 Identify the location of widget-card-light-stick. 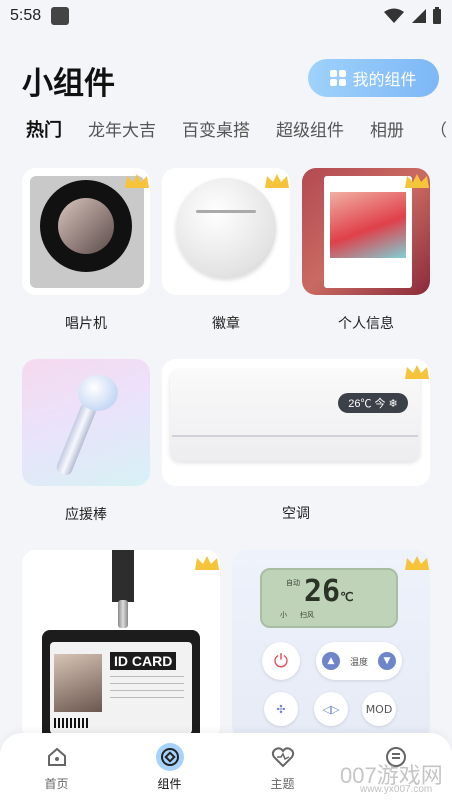
(86, 422).